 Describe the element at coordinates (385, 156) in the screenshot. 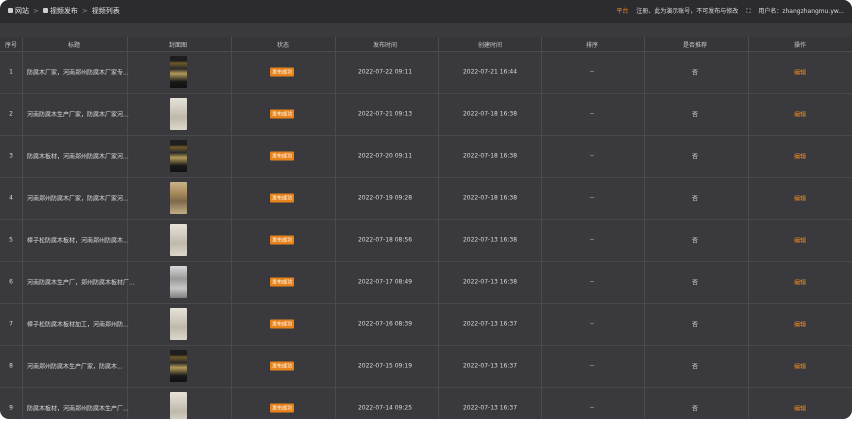

I see `publish-time: 2022-07-20 09:11` at that location.